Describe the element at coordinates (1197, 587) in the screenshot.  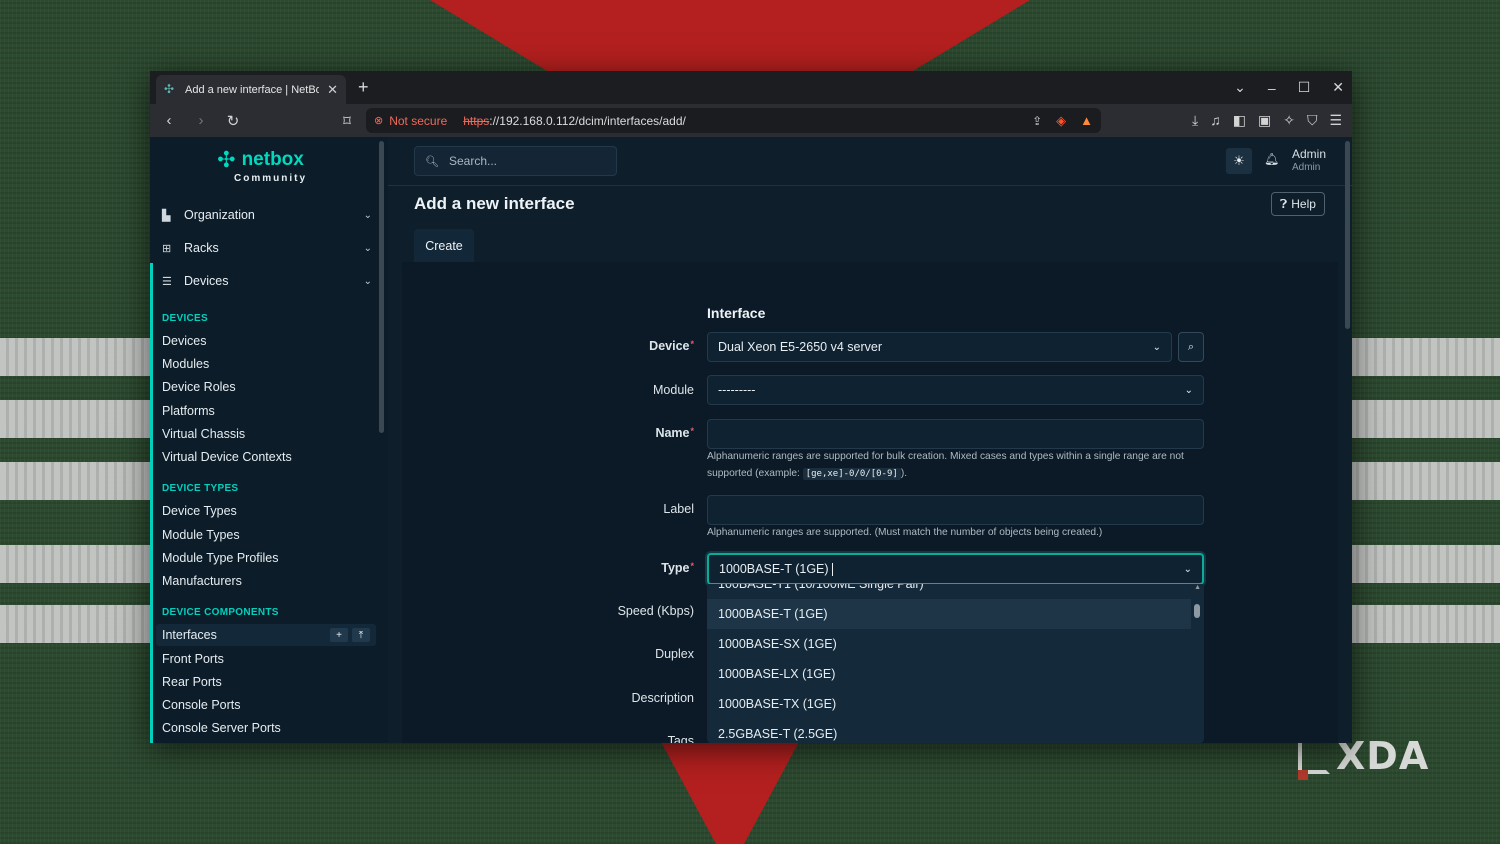
I see `scroll-up-icon: ▲` at that location.